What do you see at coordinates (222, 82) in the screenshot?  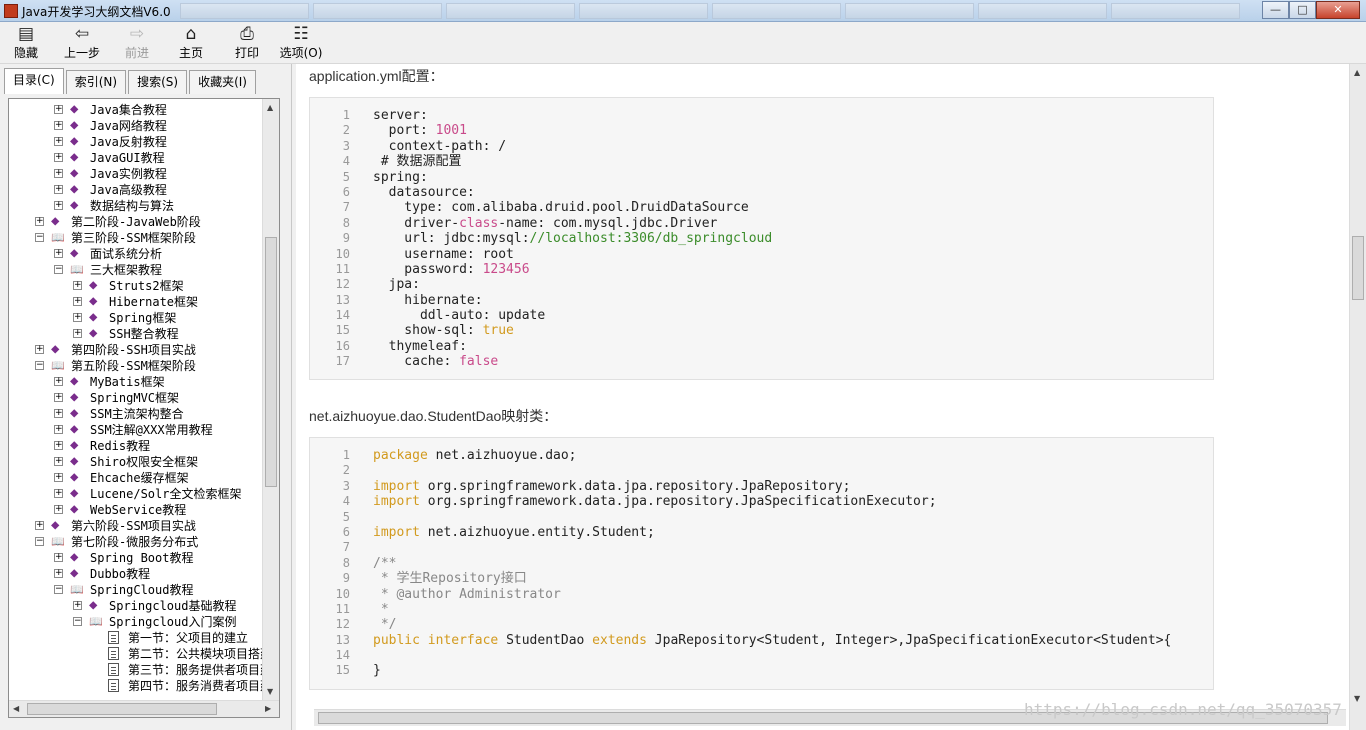 I see `tab-favorites: 收藏夹(I)` at bounding box center [222, 82].